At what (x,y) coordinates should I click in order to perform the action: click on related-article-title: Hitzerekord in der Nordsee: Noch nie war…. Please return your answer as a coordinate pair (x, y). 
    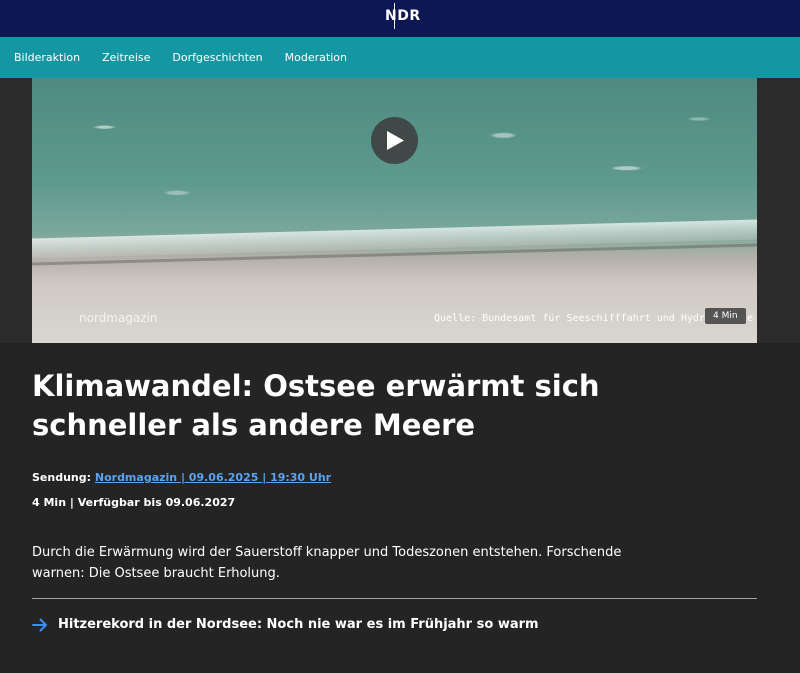
    Looking at the image, I should click on (298, 624).